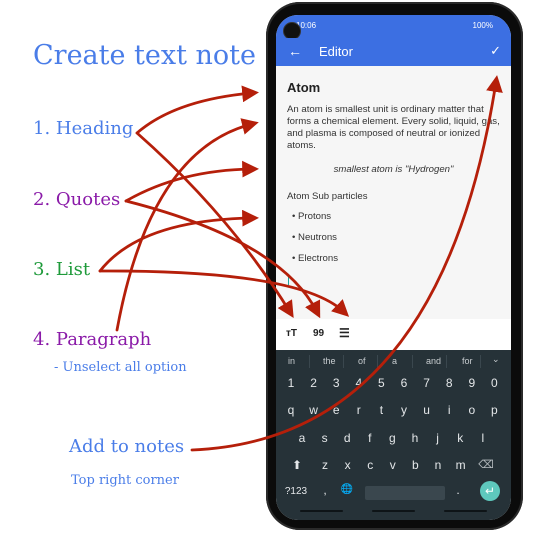 This screenshot has height=540, width=540. What do you see at coordinates (224, 293) in the screenshot?
I see `arrow-list-to-toolbar` at bounding box center [224, 293].